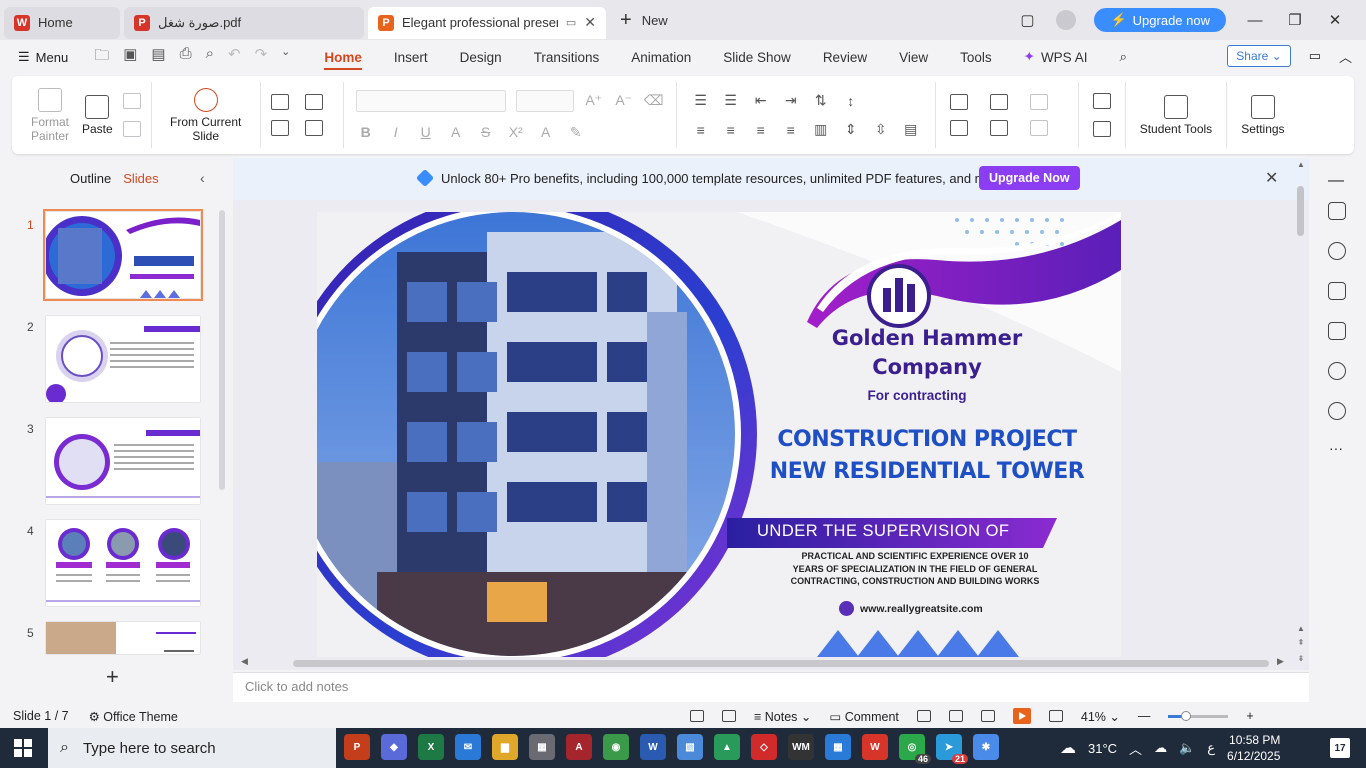 Image resolution: width=1366 pixels, height=768 pixels. Describe the element at coordinates (1211, 748) in the screenshot. I see `language-indicator: ع` at that location.